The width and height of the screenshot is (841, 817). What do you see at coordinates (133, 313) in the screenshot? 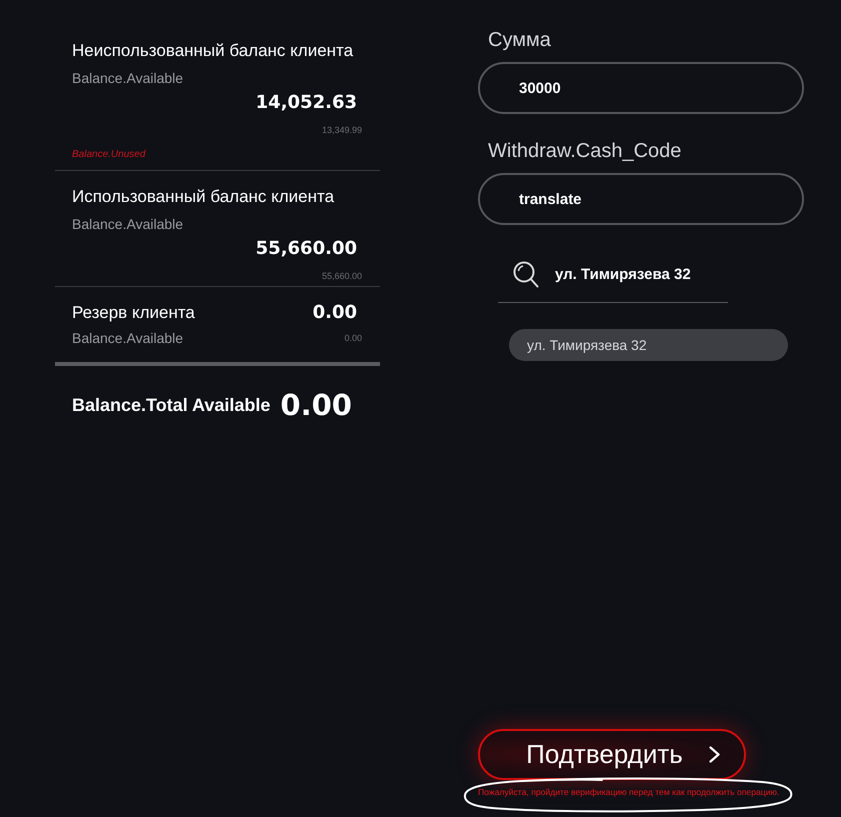
I see `balance-title: Резерв клиента` at bounding box center [133, 313].